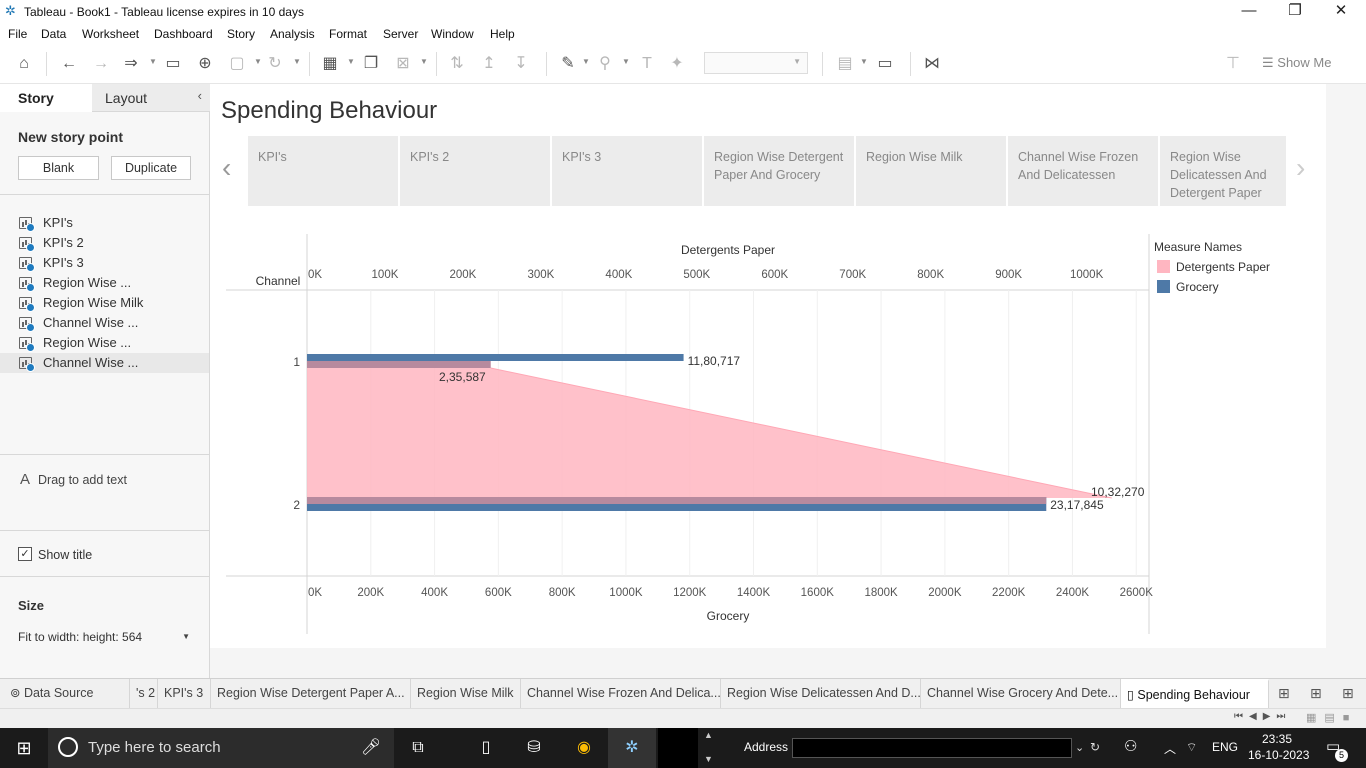 The width and height of the screenshot is (1366, 768). I want to click on menu-file: File, so click(17, 34).